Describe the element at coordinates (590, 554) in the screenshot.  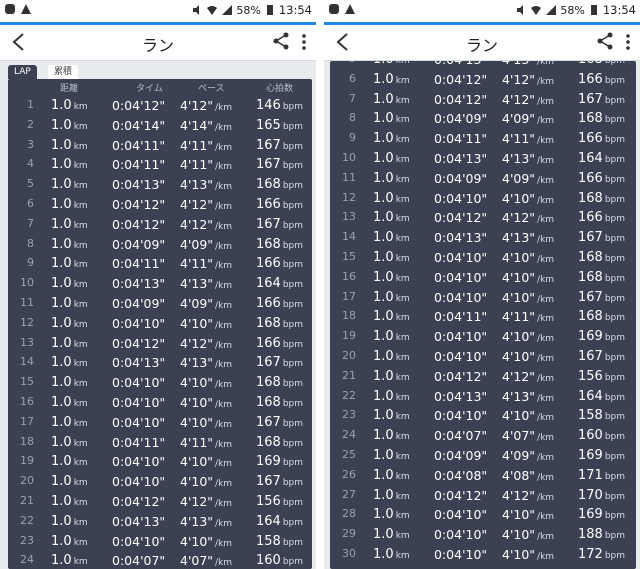
I see `lap-heart-rate-value: 172` at that location.